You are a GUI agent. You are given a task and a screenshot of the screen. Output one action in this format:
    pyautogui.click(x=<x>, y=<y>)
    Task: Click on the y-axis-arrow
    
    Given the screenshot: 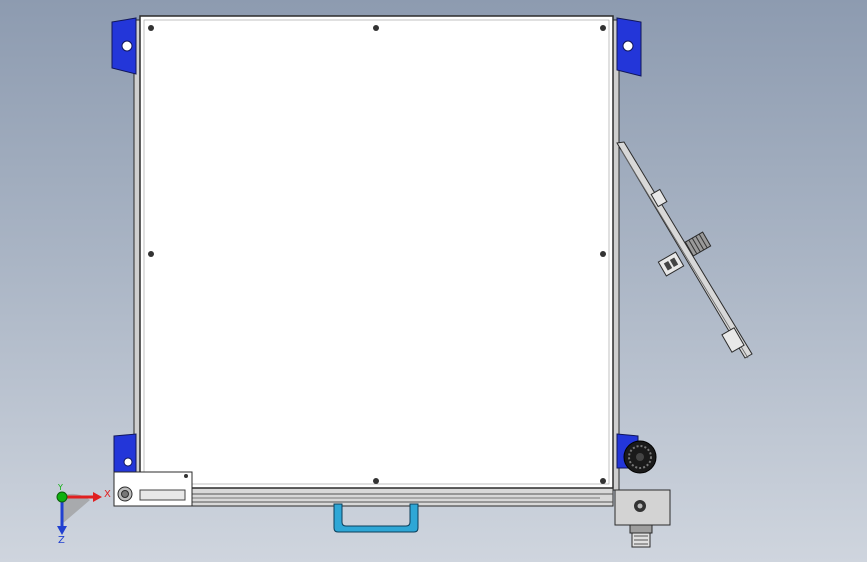 What is the action you would take?
    pyautogui.click(x=62, y=497)
    